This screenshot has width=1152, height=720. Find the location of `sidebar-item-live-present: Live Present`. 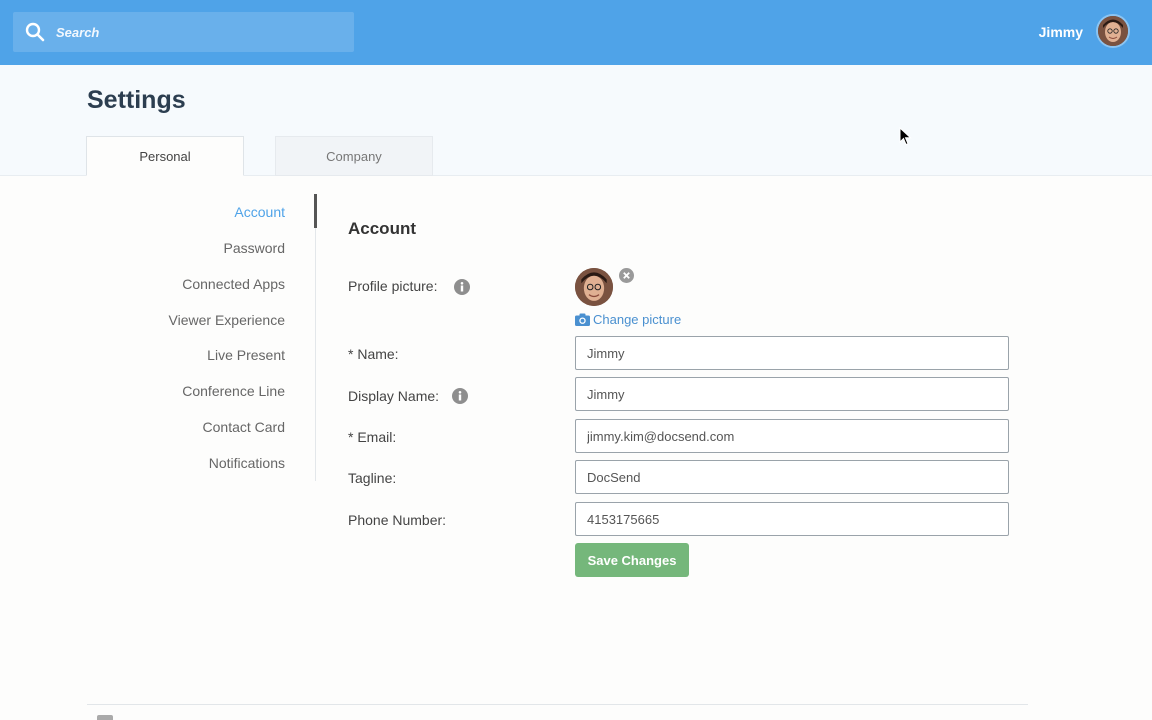

sidebar-item-live-present: Live Present is located at coordinates (246, 355).